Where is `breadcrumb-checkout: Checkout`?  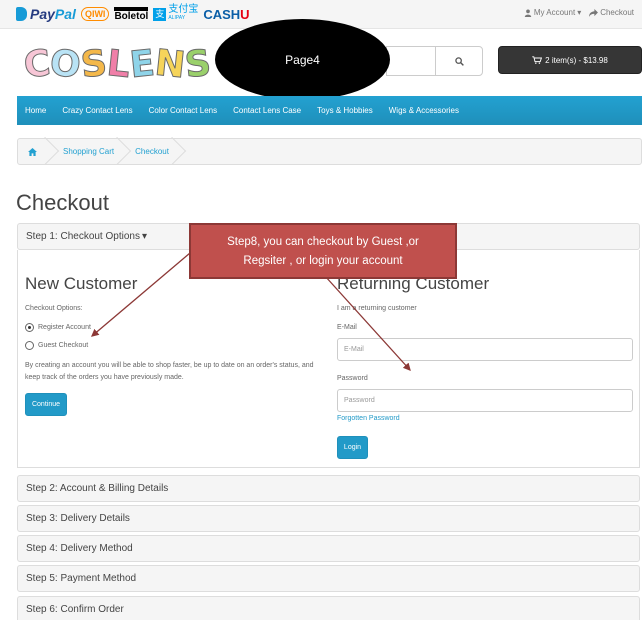
breadcrumb-checkout: Checkout is located at coordinates (150, 151).